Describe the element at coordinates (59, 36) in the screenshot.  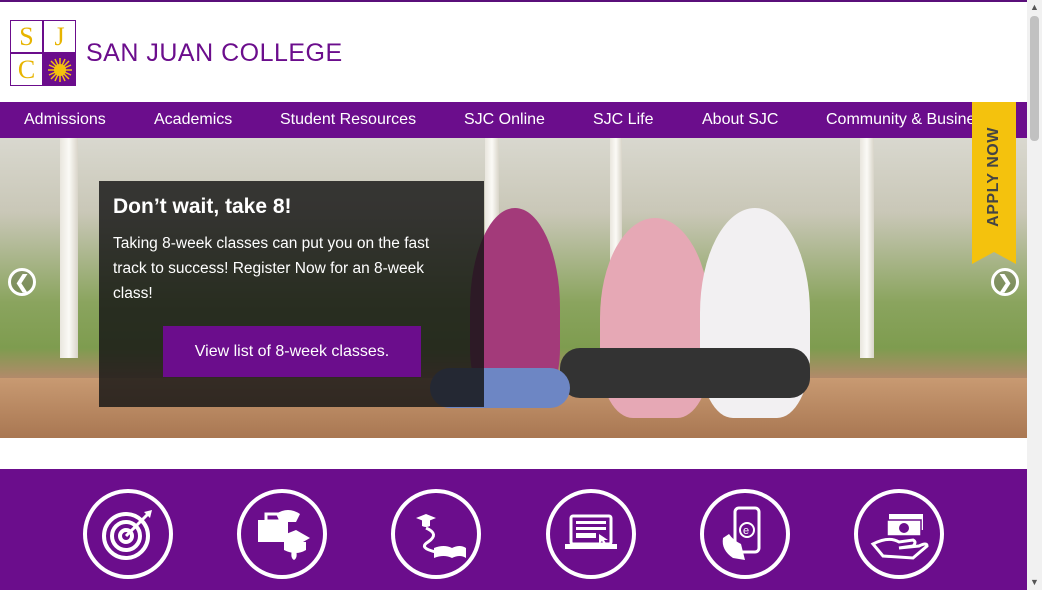
I see `logo-letter-j: J` at that location.